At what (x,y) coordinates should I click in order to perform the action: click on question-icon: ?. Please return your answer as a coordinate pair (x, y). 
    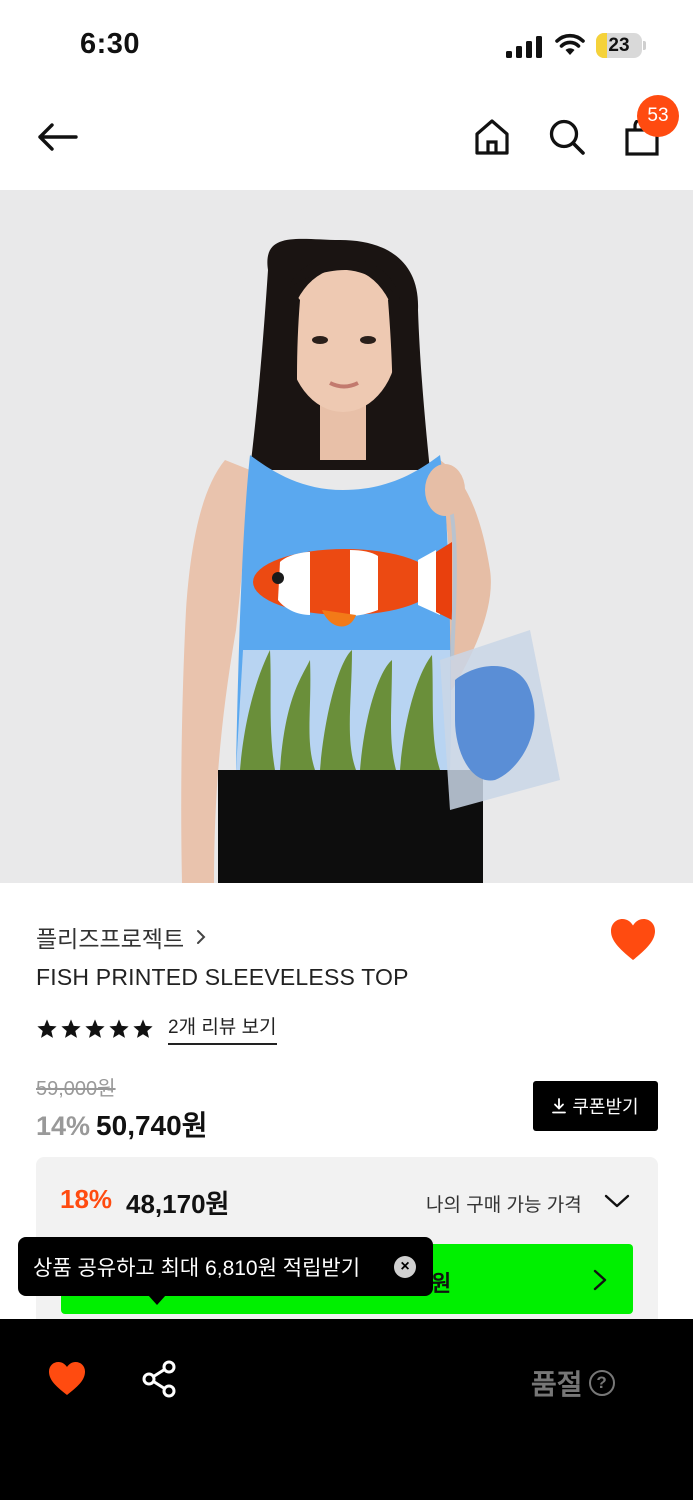
    Looking at the image, I should click on (601, 1383).